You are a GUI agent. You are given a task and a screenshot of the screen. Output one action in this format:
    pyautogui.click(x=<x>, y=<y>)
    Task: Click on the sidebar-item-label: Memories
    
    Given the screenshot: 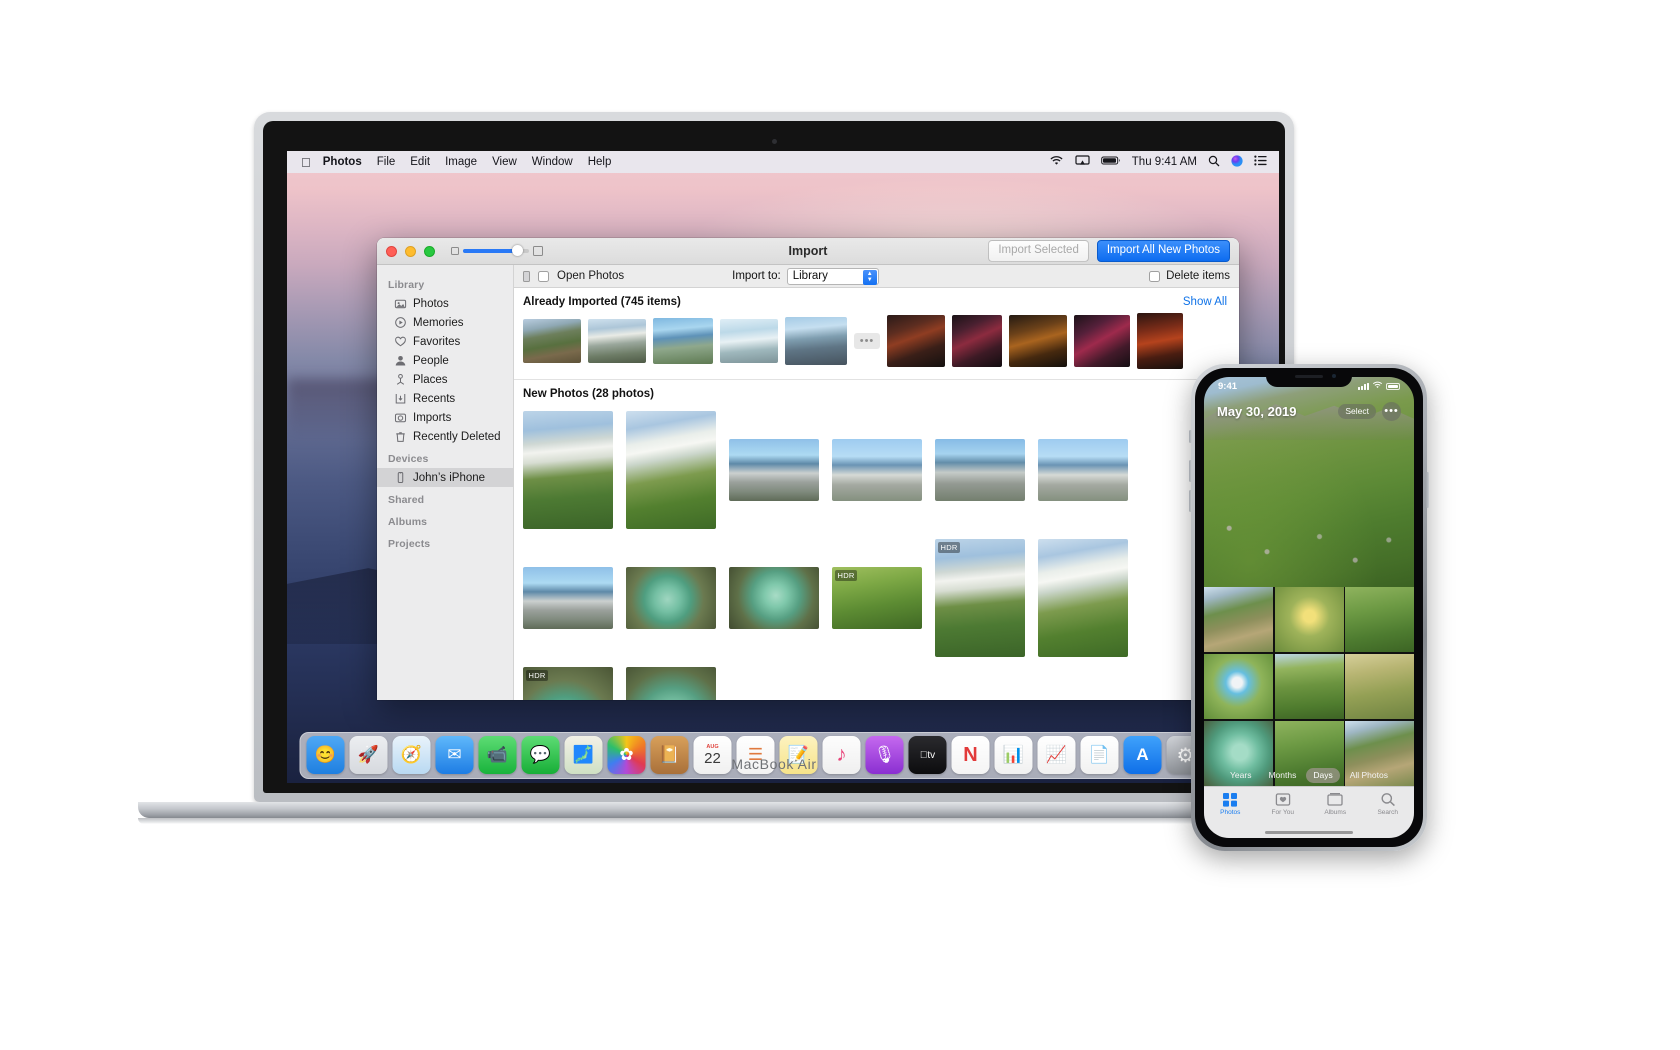 What is the action you would take?
    pyautogui.click(x=438, y=322)
    